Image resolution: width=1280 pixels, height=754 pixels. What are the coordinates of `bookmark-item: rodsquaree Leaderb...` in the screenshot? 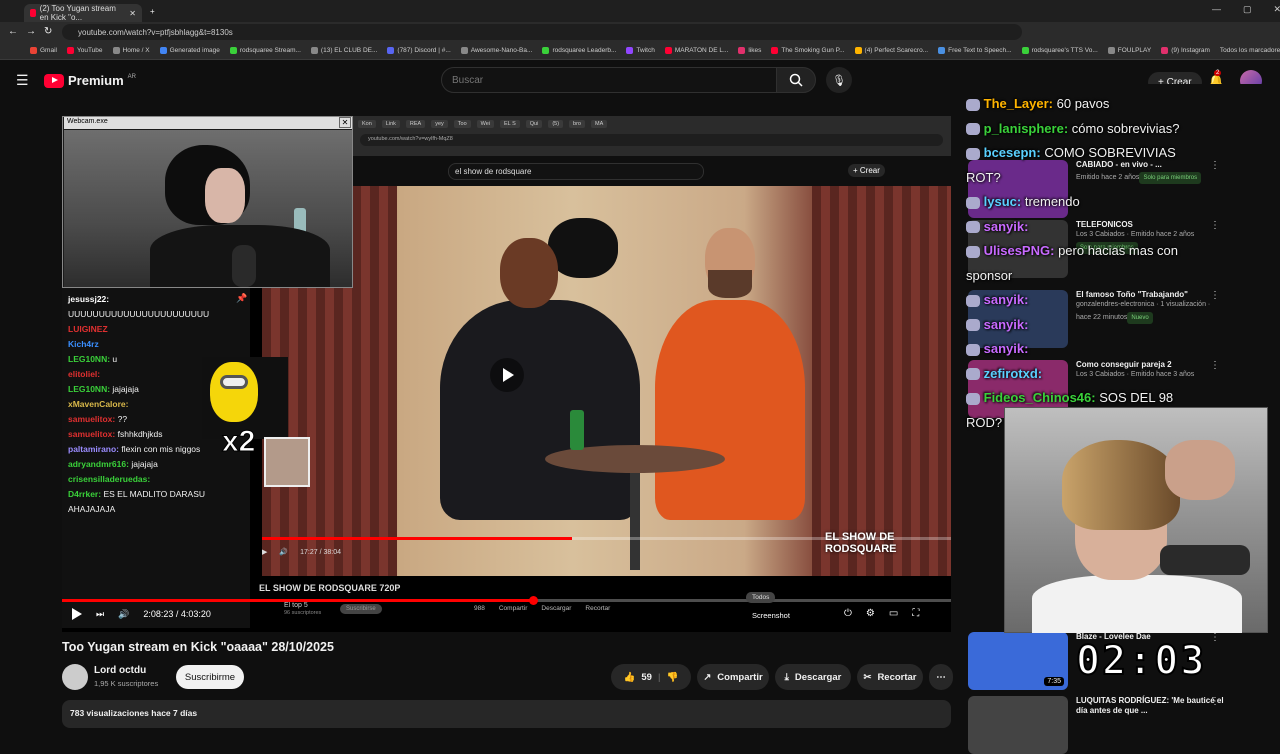 It's located at (579, 50).